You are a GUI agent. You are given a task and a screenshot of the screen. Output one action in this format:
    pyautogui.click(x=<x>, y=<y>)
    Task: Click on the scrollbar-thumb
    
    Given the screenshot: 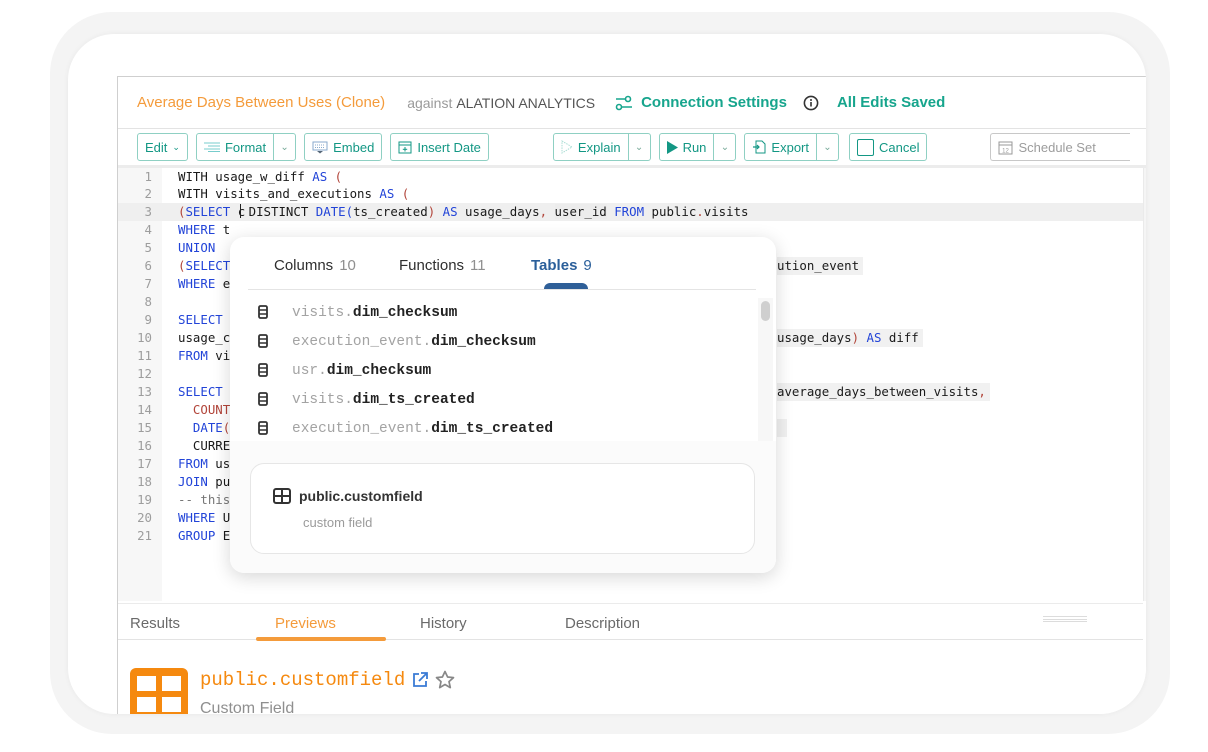 What is the action you would take?
    pyautogui.click(x=765, y=311)
    